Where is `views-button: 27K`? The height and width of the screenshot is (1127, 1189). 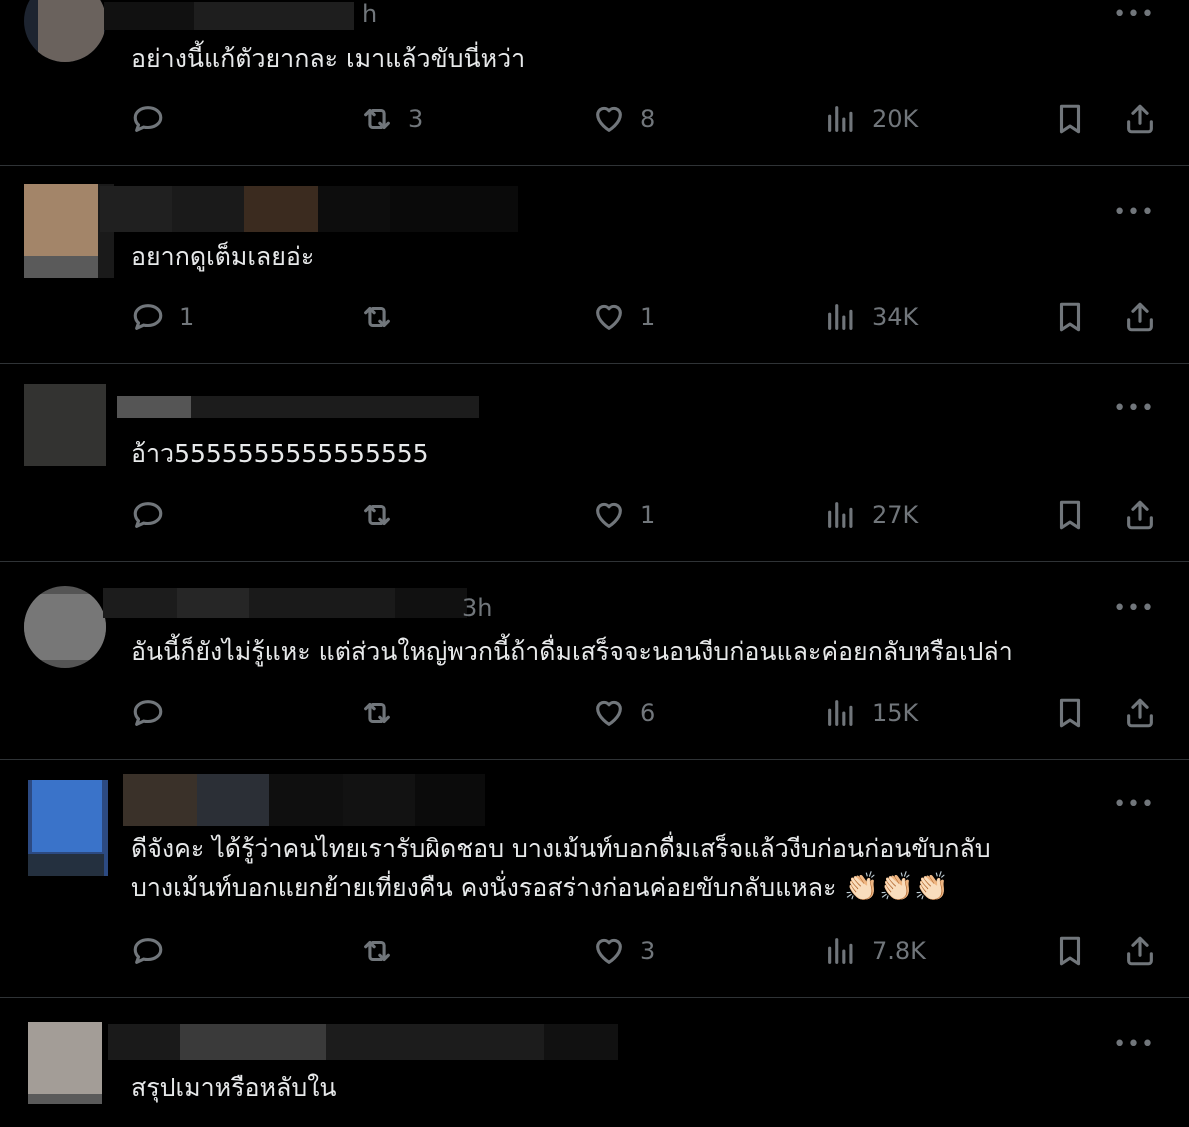
views-button: 27K is located at coordinates (871, 515).